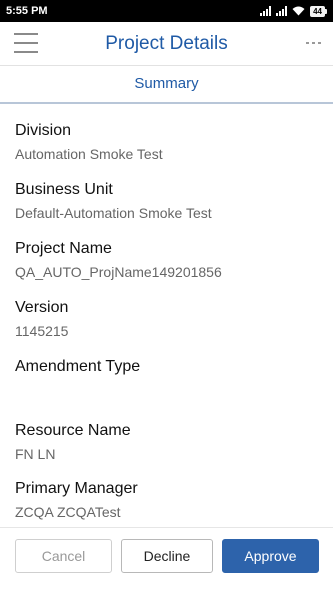 The height and width of the screenshot is (592, 333). Describe the element at coordinates (63, 556) in the screenshot. I see `cancel-button: Cancel` at that location.